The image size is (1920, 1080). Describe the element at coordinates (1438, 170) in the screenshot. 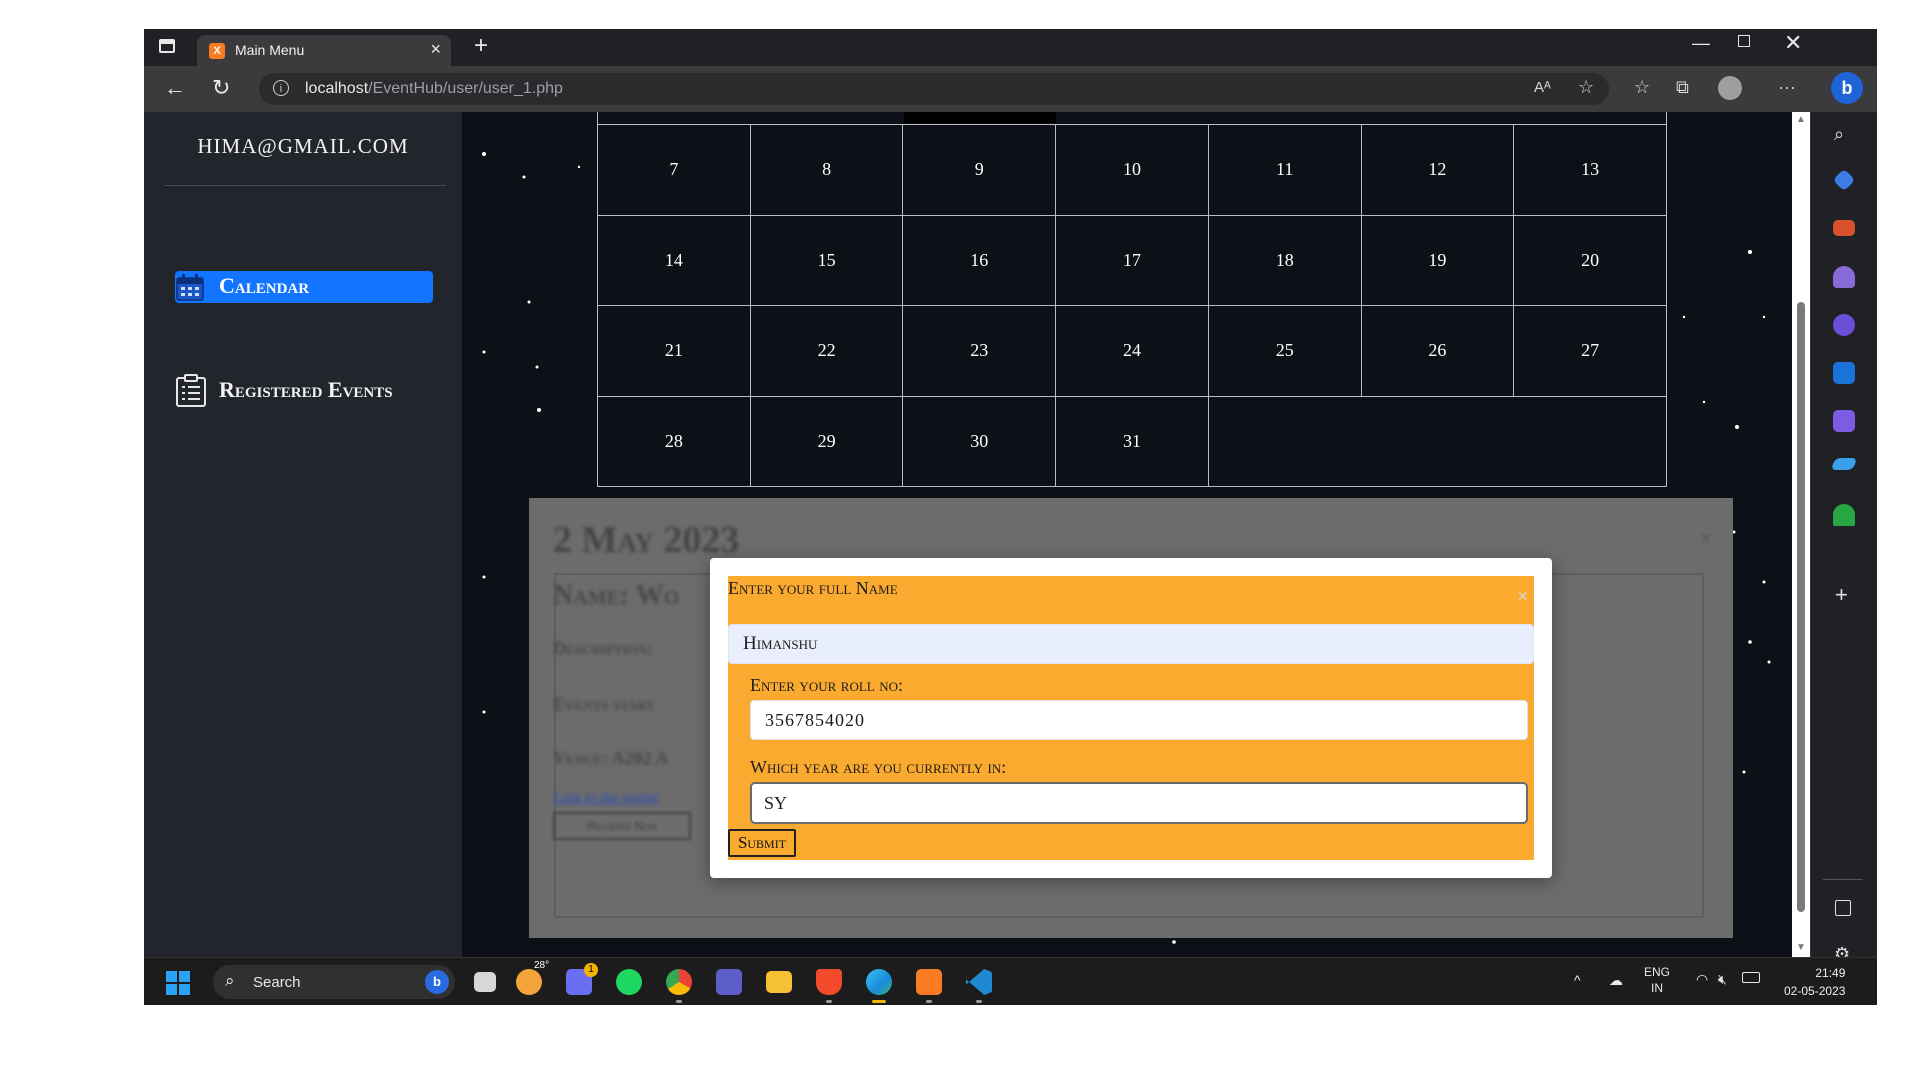

I see `calendar-day-cell: 12` at that location.